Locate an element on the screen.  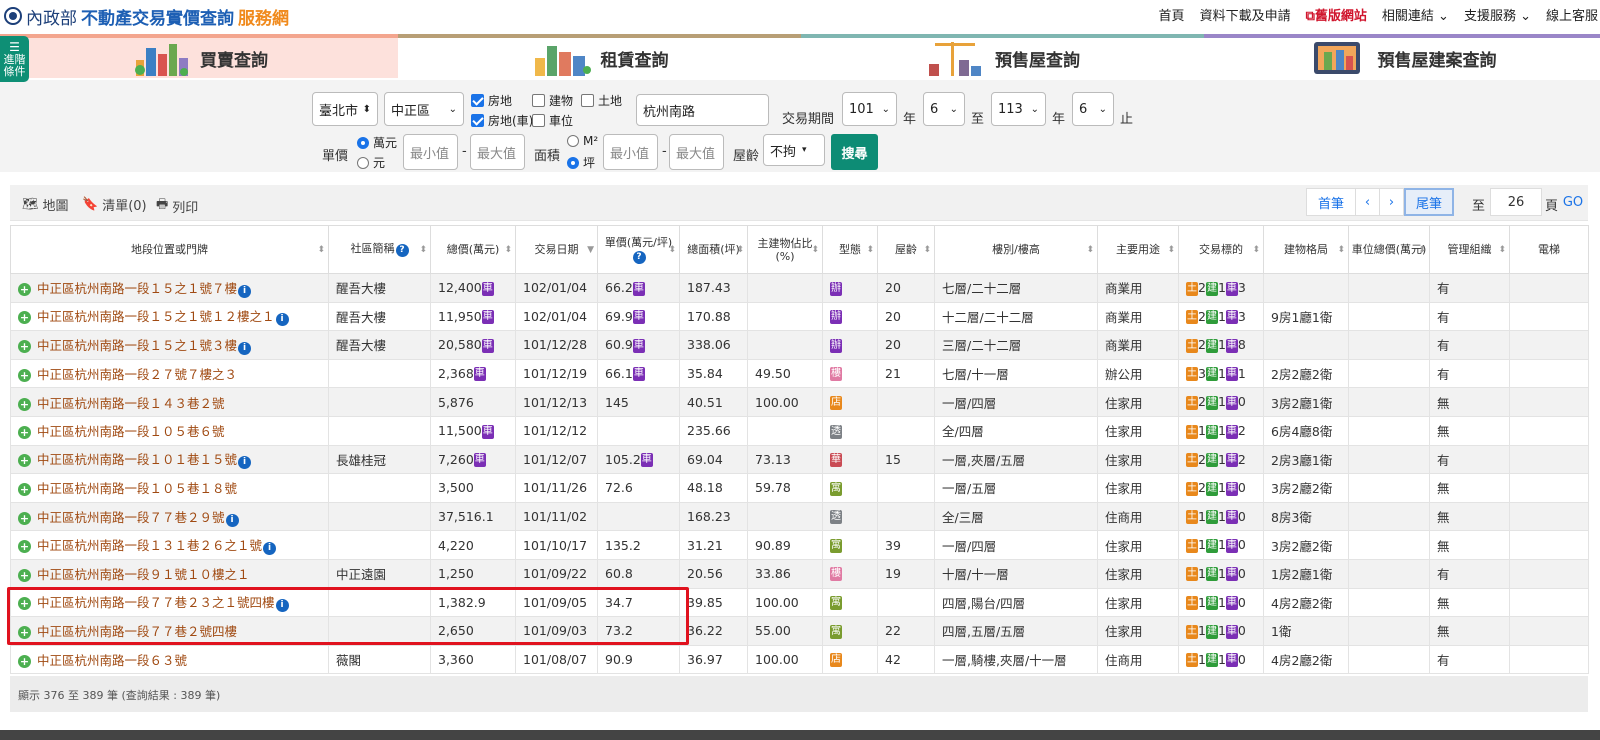
column-header: 樓別/樓高 ⬍ is located at coordinates (1016, 249).